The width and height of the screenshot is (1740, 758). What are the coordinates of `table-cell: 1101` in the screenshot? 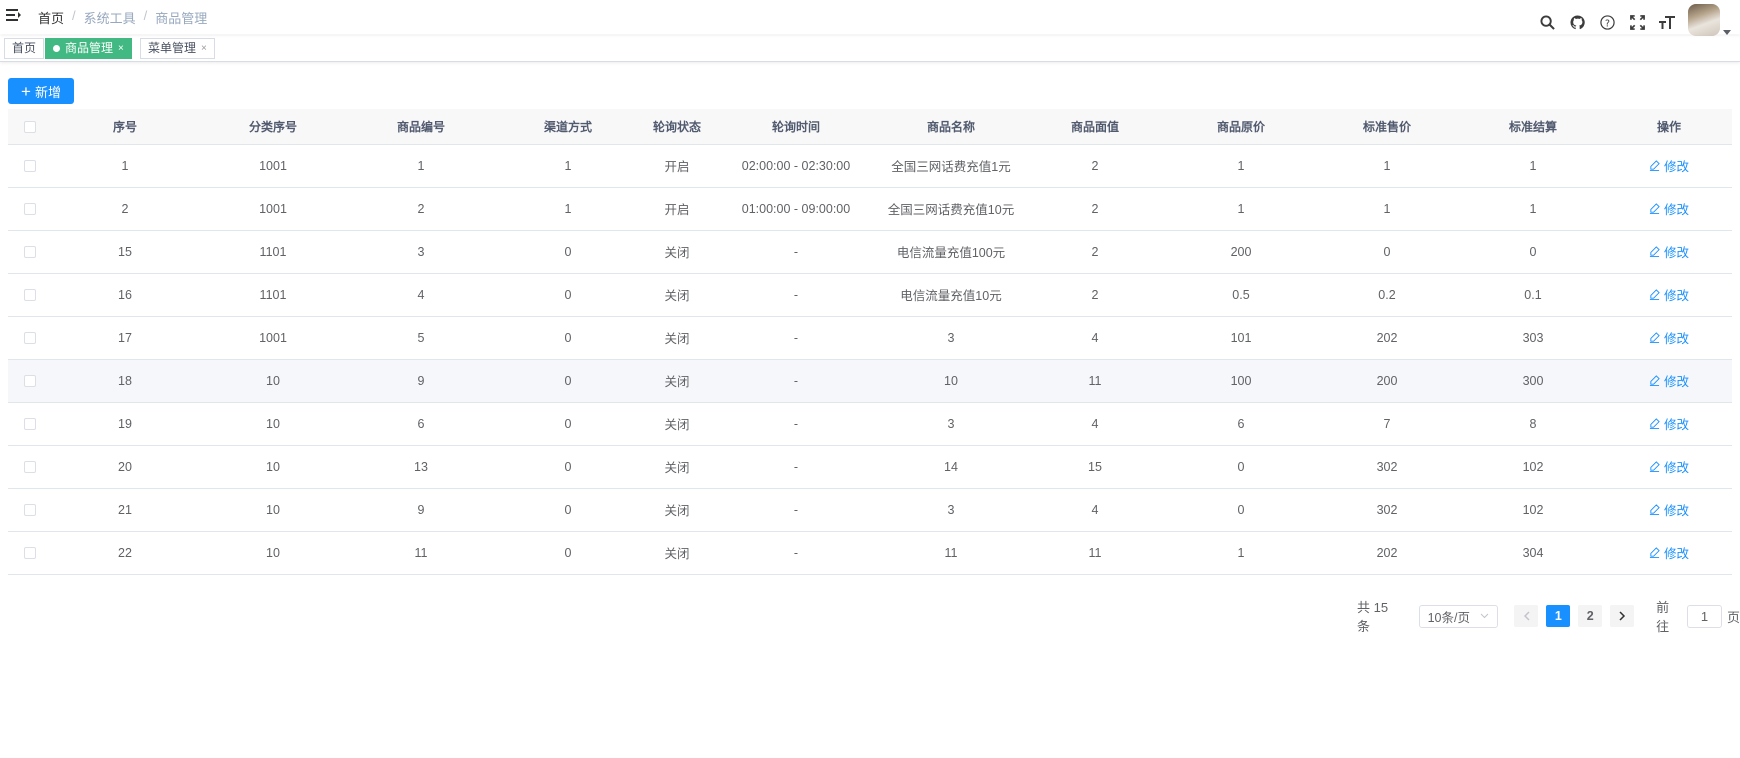 It's located at (273, 252).